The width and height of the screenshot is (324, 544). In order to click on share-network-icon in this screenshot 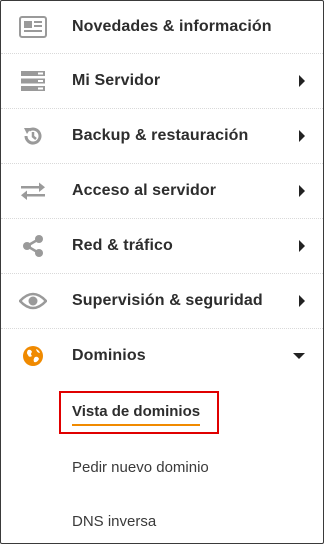, I will do `click(33, 246)`.